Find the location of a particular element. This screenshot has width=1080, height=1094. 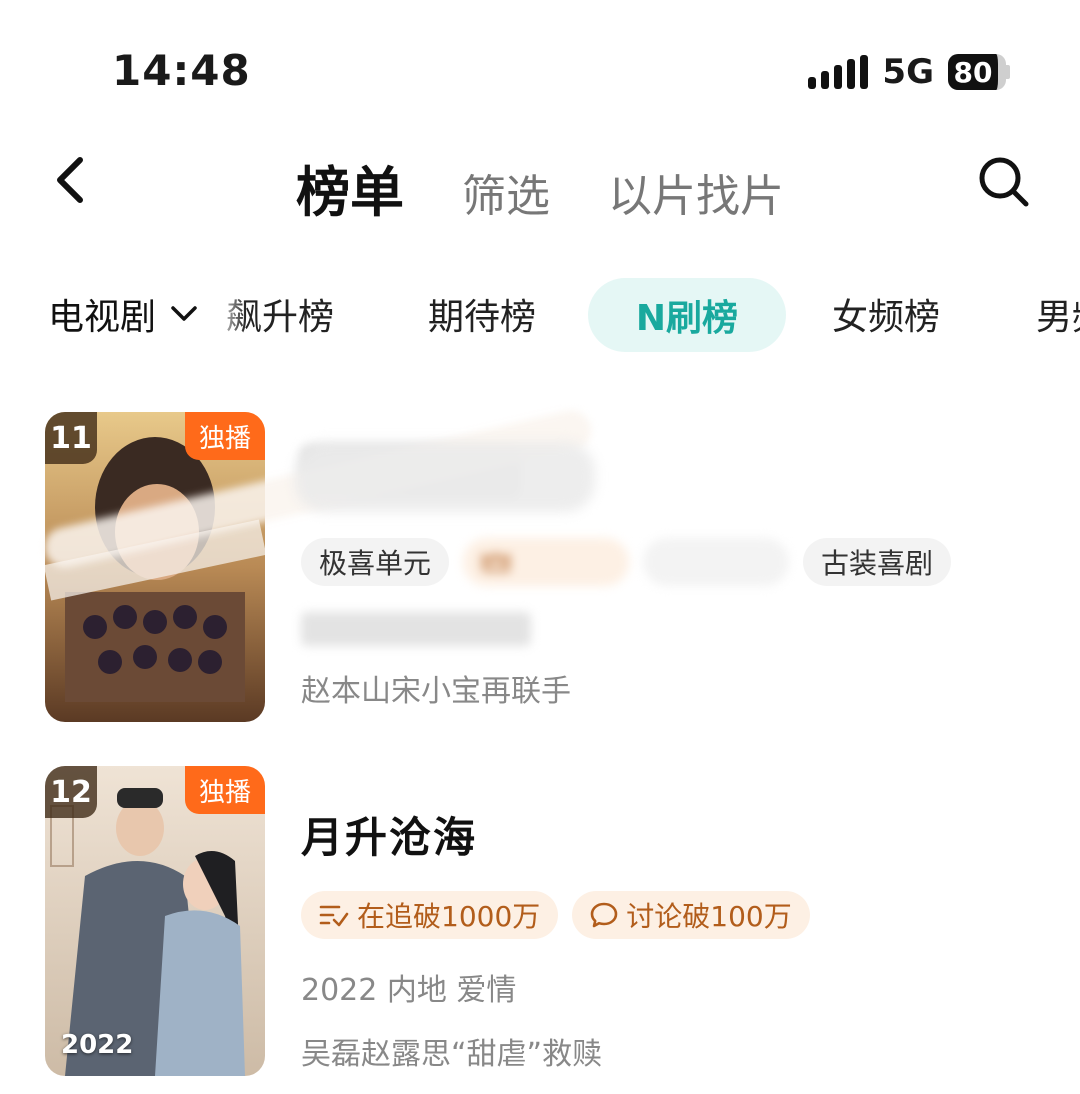

tab-ranking: 榜单 is located at coordinates (350, 187).